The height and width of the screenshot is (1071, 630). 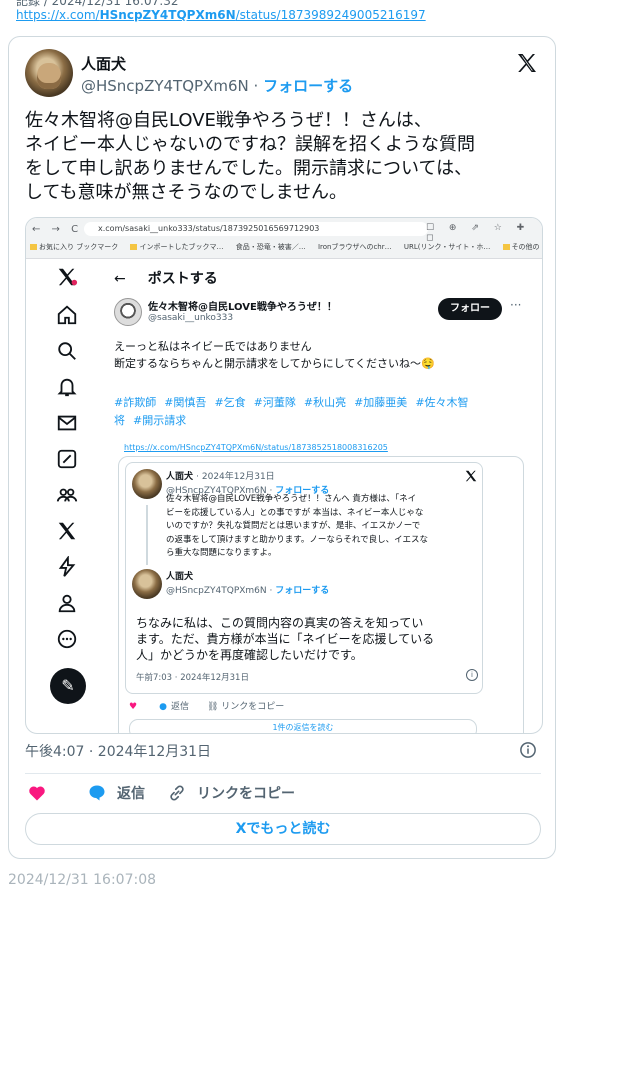 I want to click on heart-icon, so click(x=37, y=793).